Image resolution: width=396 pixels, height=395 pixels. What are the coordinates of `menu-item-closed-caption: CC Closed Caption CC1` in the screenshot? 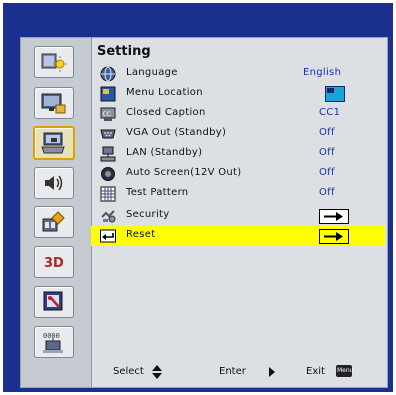 It's located at (238, 114).